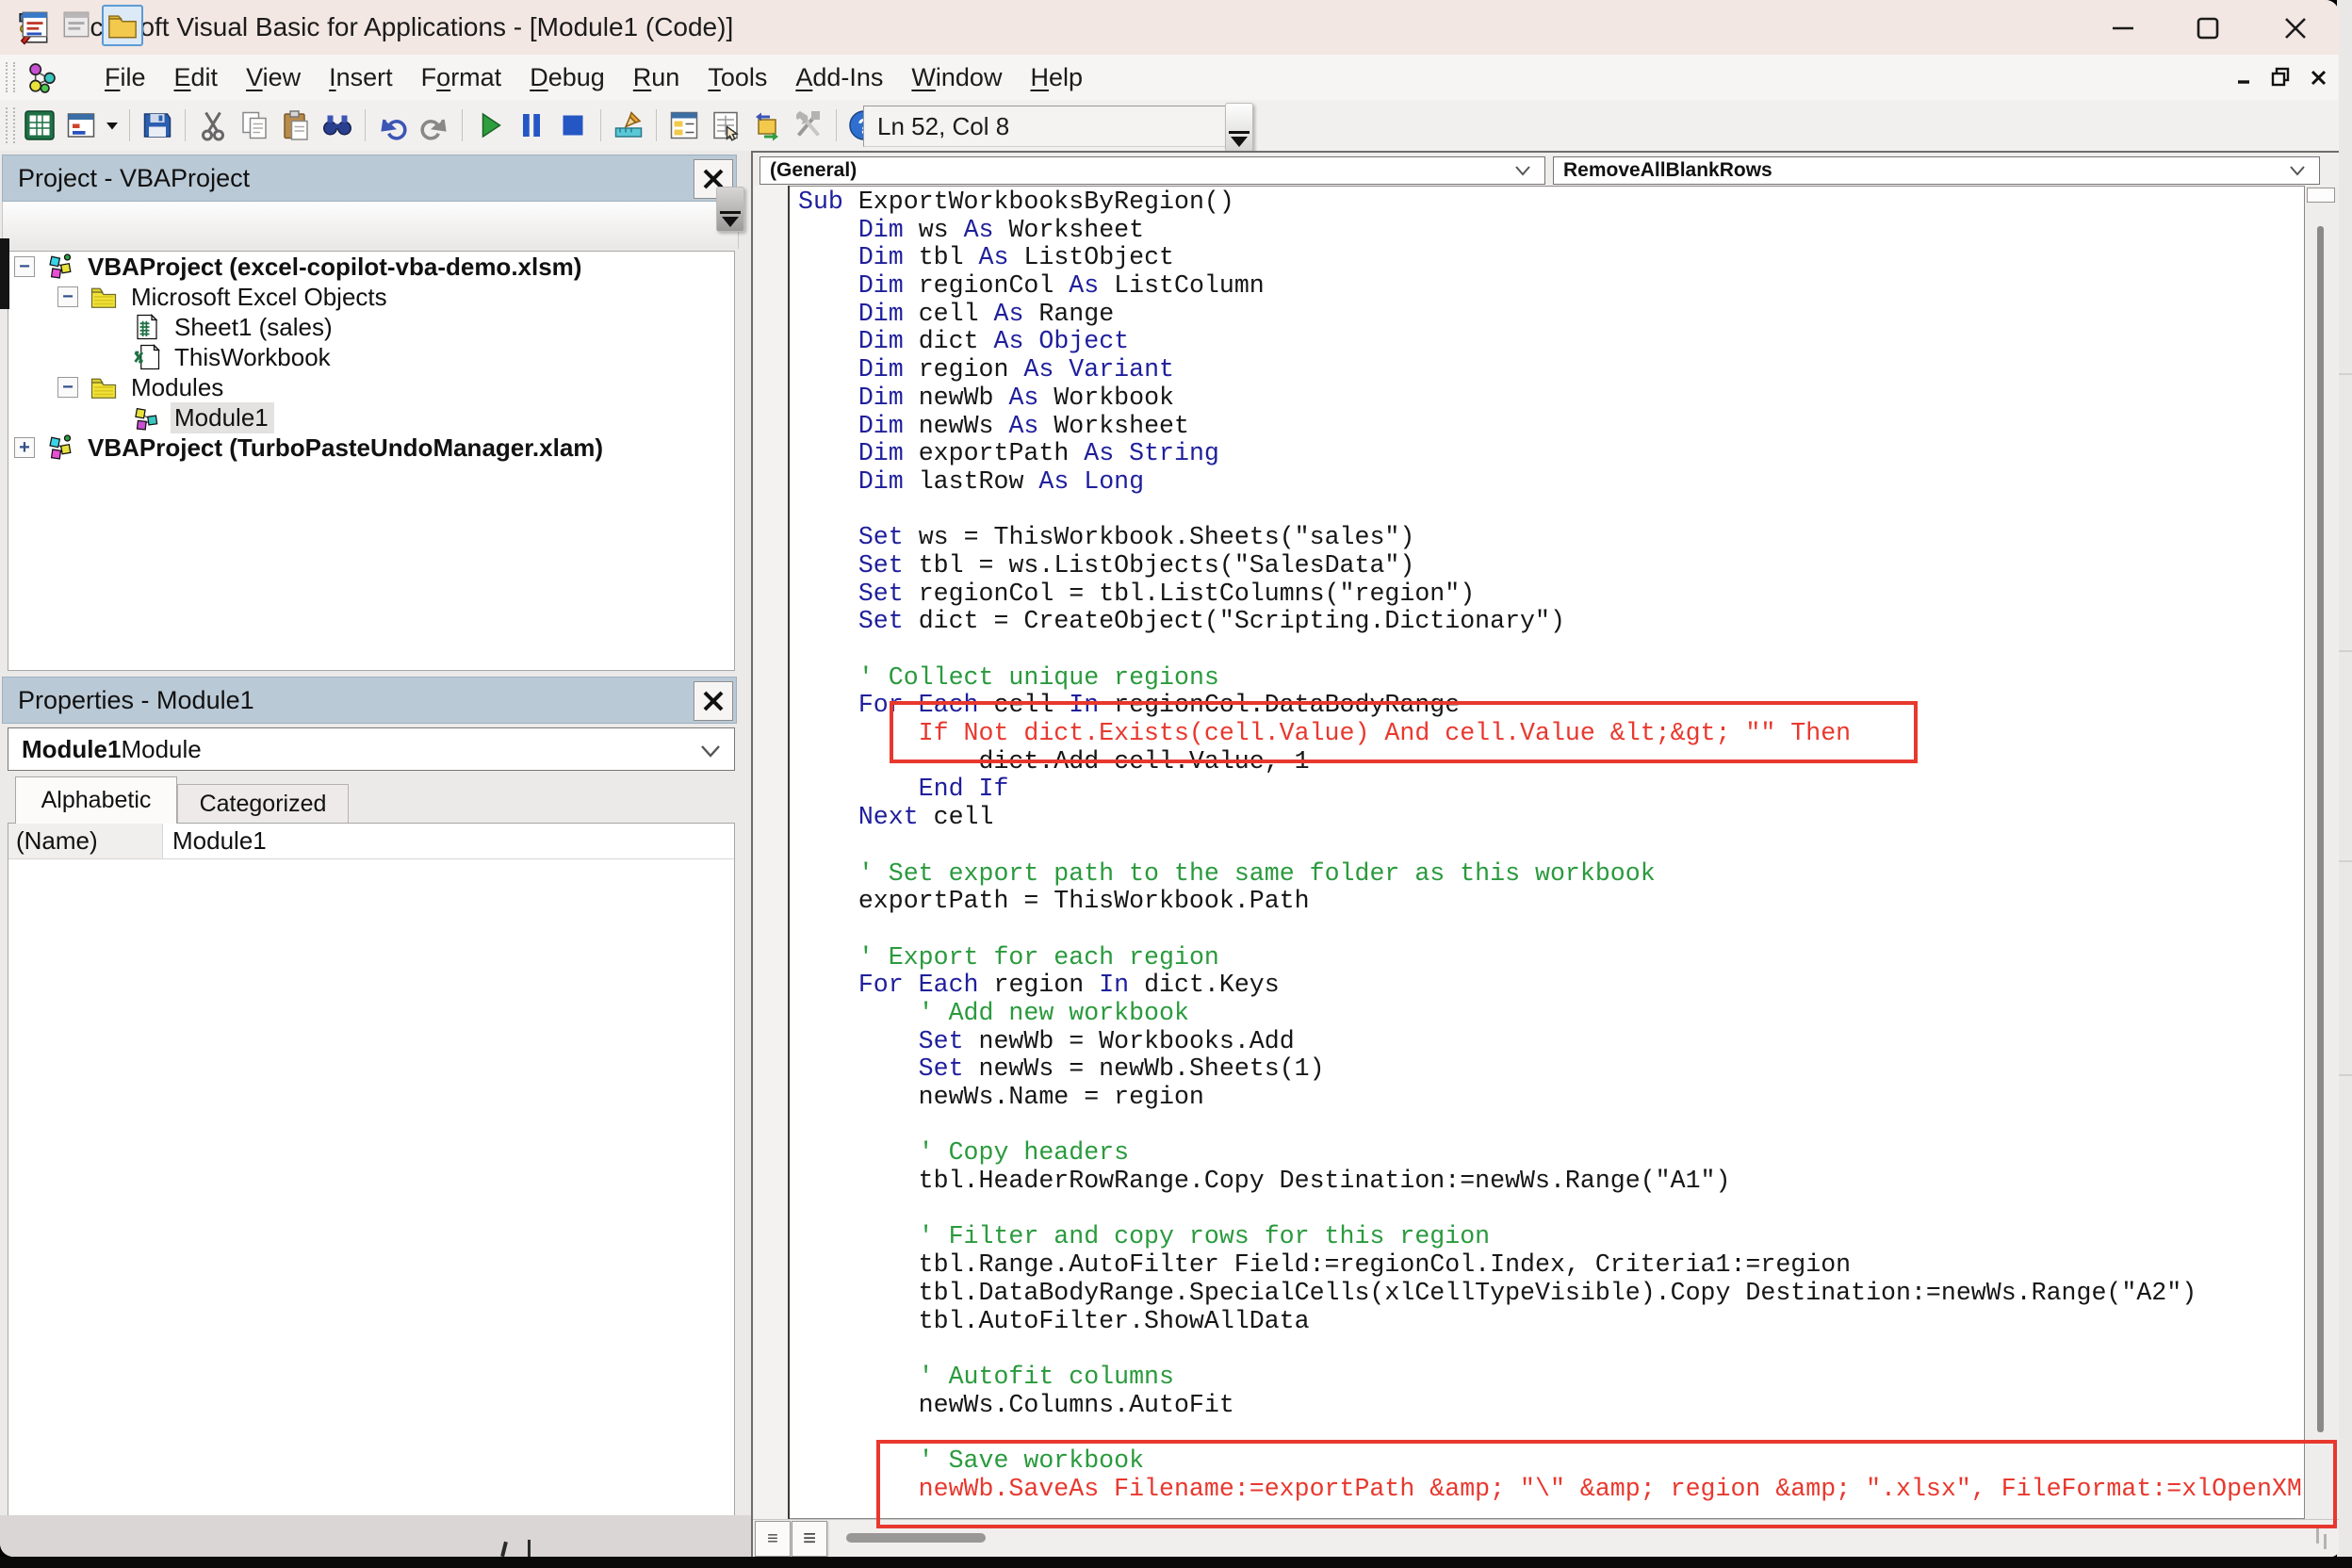  What do you see at coordinates (713, 701) in the screenshot?
I see `properties-panel-close-button` at bounding box center [713, 701].